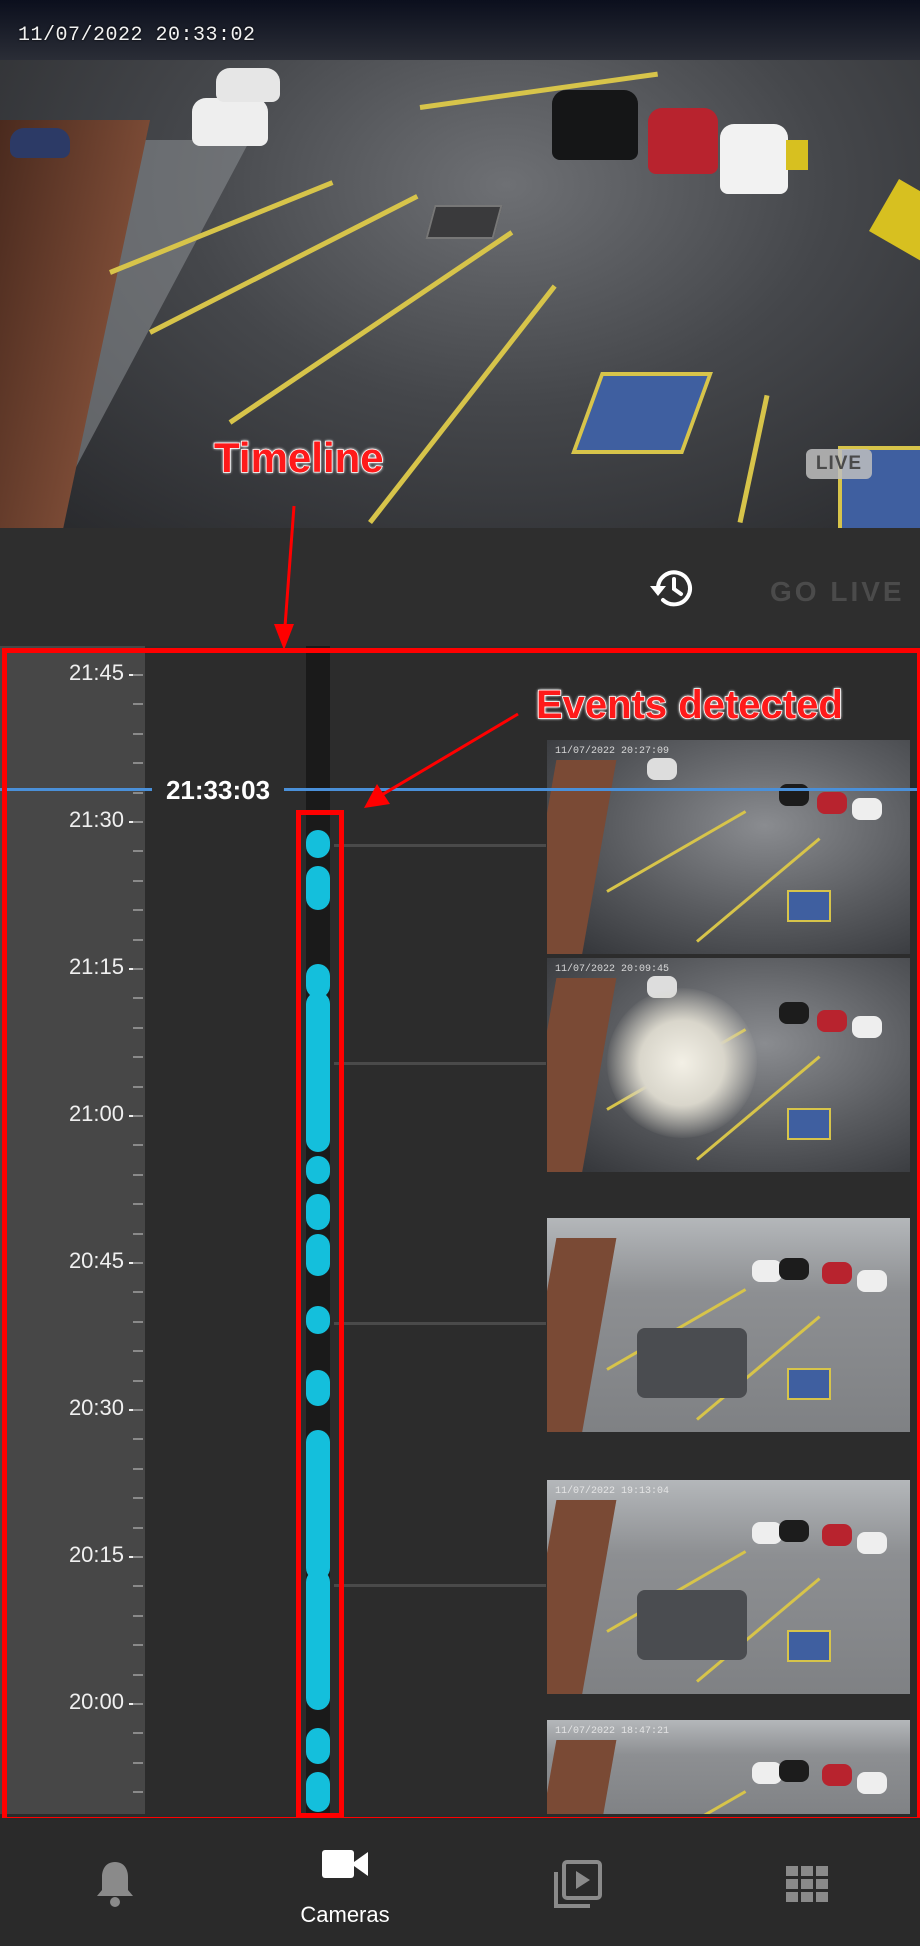  Describe the element at coordinates (137, 35) in the screenshot. I see `video-timestamp: 11/07/2022 20:33:02` at that location.